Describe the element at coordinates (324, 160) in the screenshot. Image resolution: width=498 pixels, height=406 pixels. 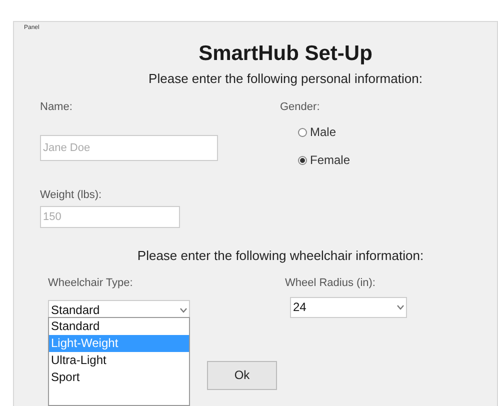
I see `radio-option: Female` at that location.